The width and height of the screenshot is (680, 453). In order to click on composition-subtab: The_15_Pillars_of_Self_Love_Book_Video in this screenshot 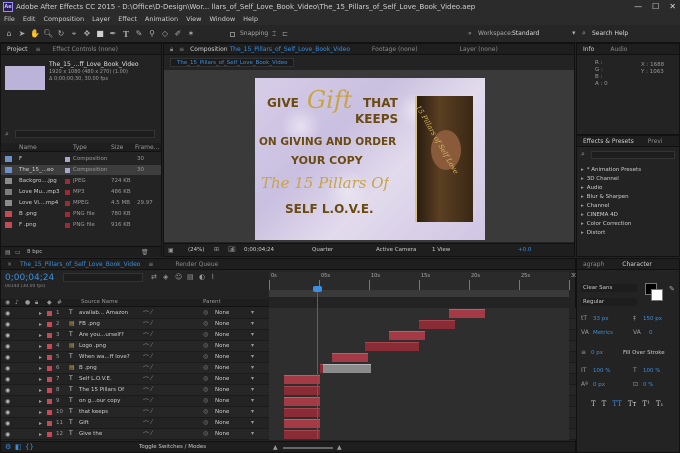, I will do `click(232, 62)`.